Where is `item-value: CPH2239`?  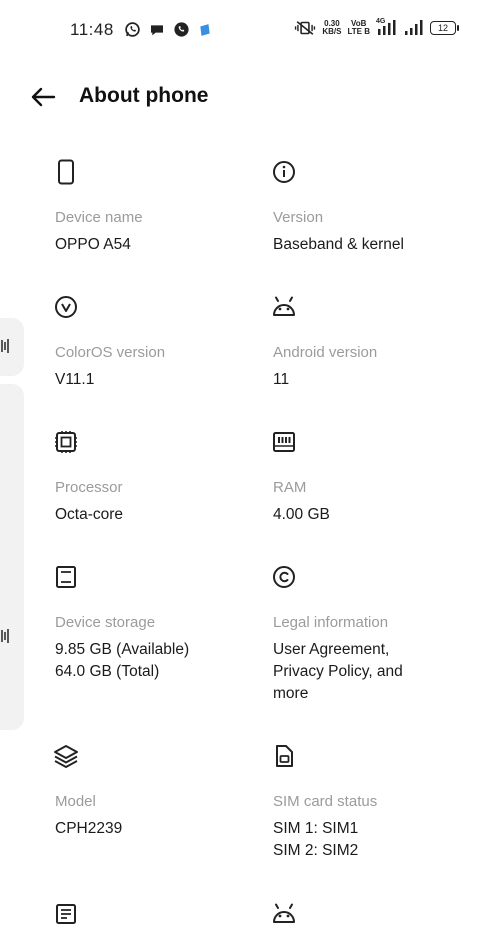
item-value: CPH2239 is located at coordinates (89, 828).